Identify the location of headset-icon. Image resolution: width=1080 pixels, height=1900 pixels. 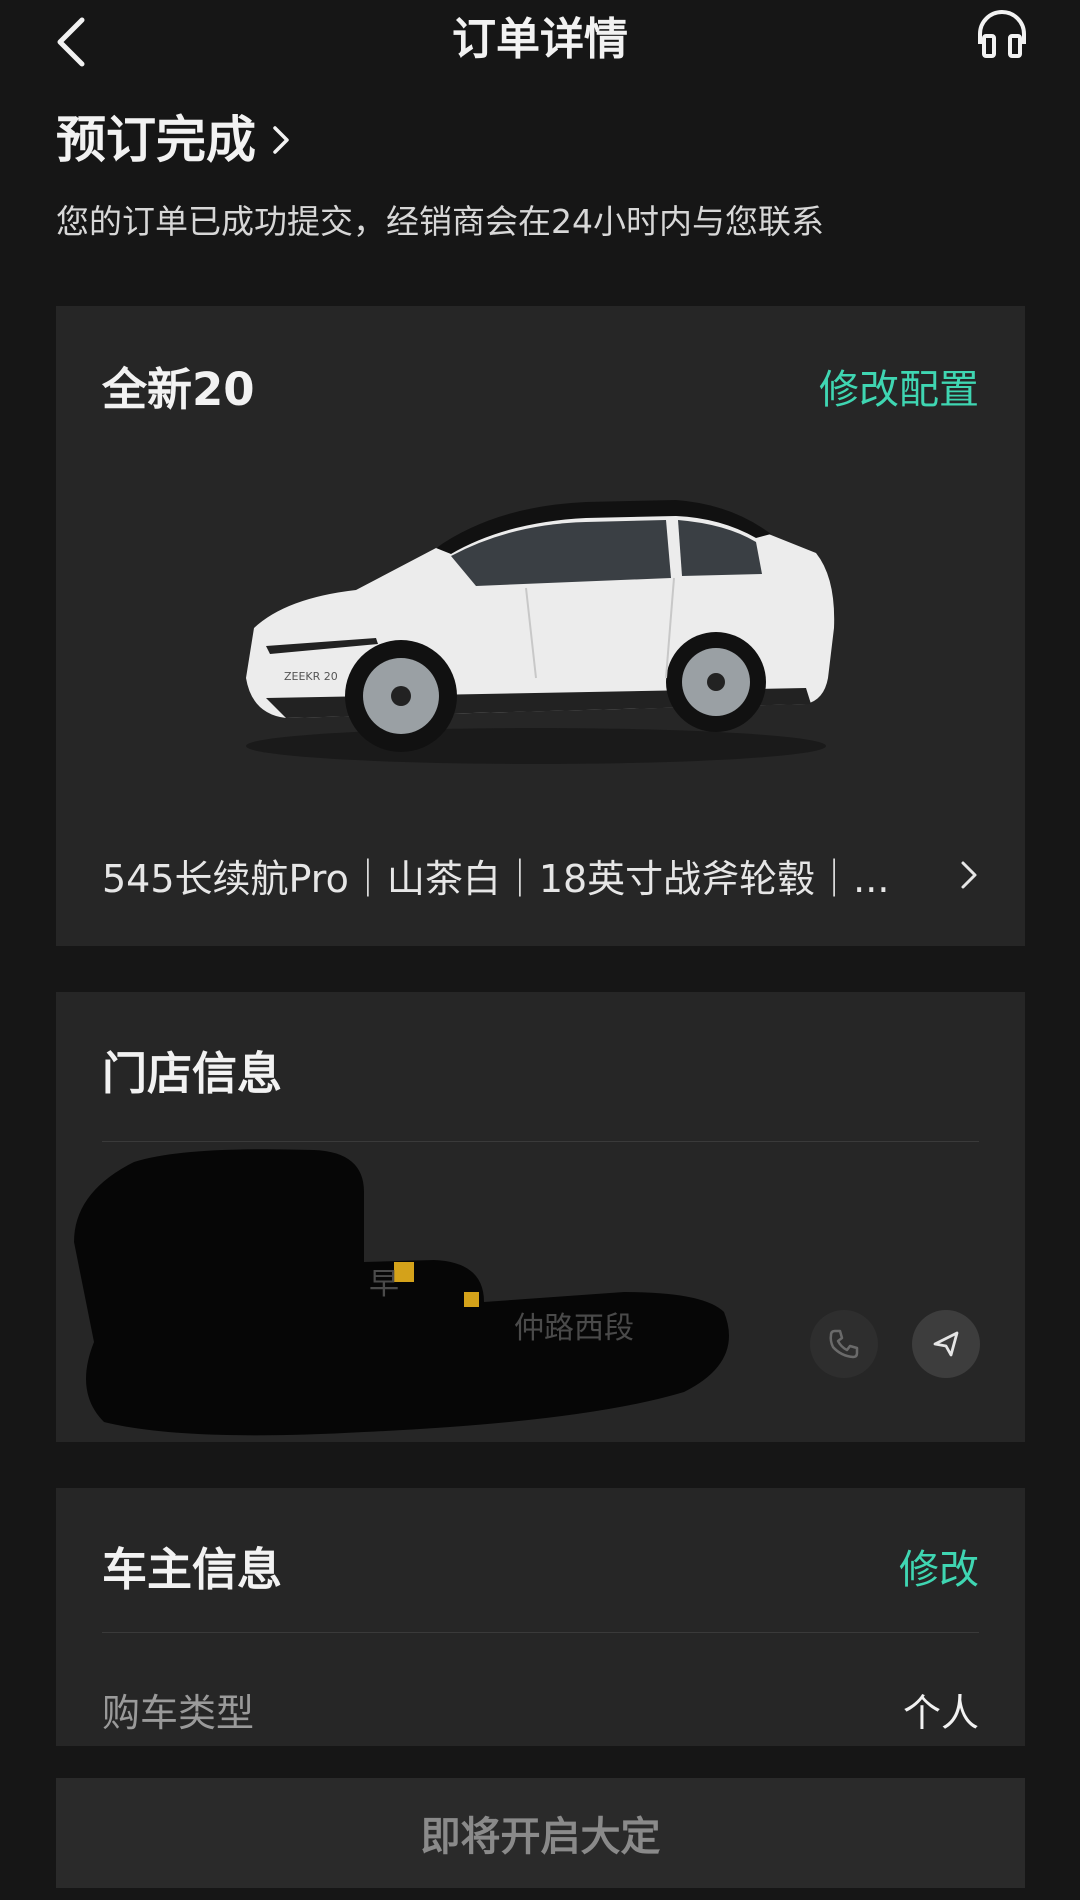
(1002, 34).